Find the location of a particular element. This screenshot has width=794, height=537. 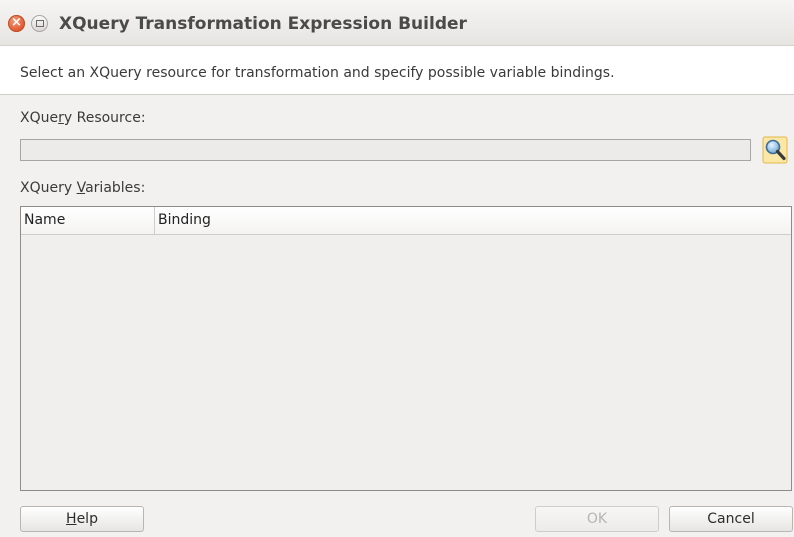

xquery-resource-label: XQuery Resource: is located at coordinates (83, 118).